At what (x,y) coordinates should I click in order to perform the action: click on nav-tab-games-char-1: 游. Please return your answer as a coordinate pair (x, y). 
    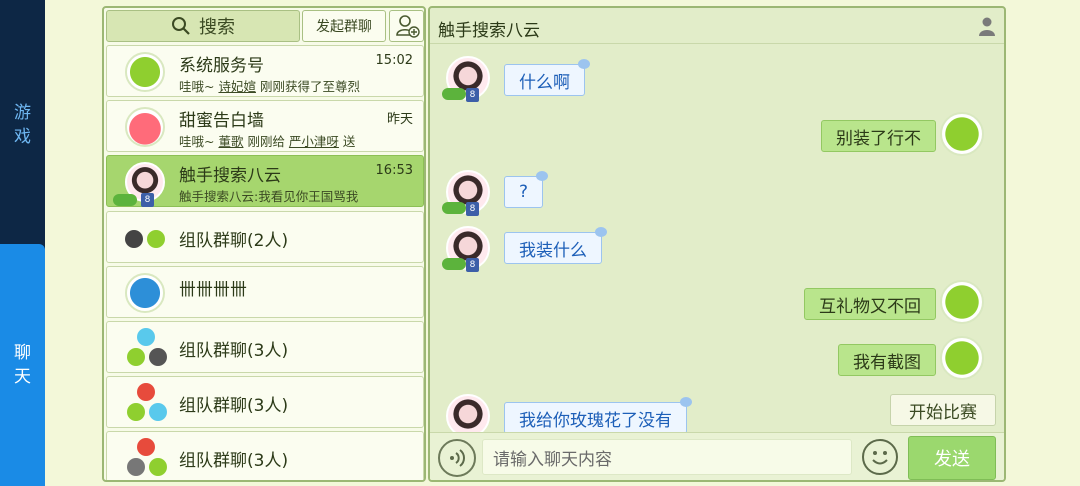
    Looking at the image, I should click on (22, 113).